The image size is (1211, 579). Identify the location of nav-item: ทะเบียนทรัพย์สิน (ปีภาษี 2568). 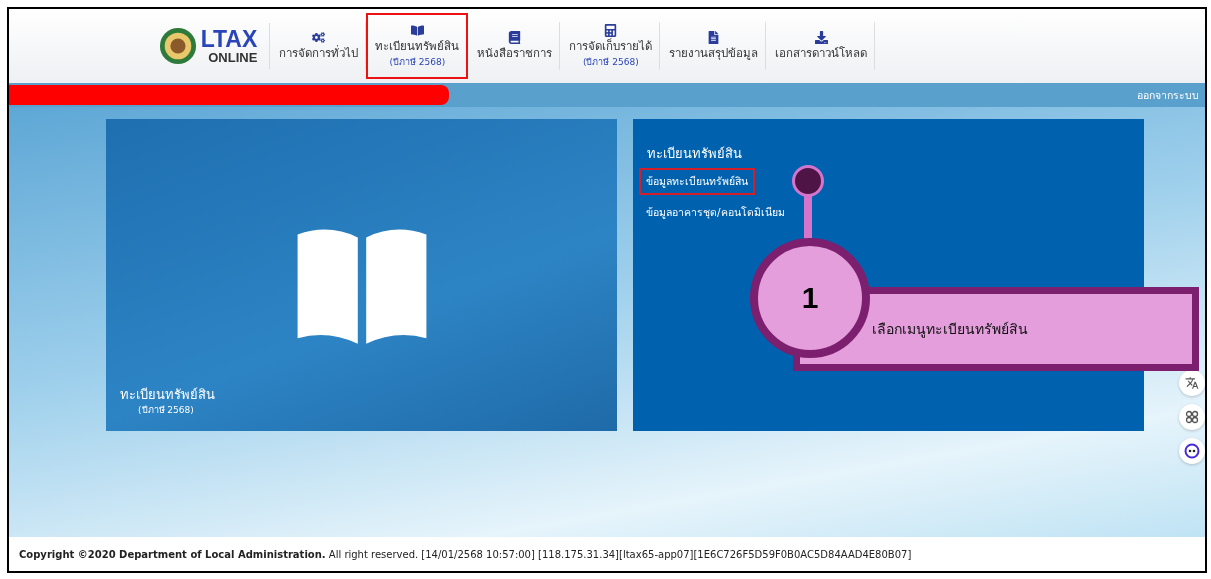
(417, 46).